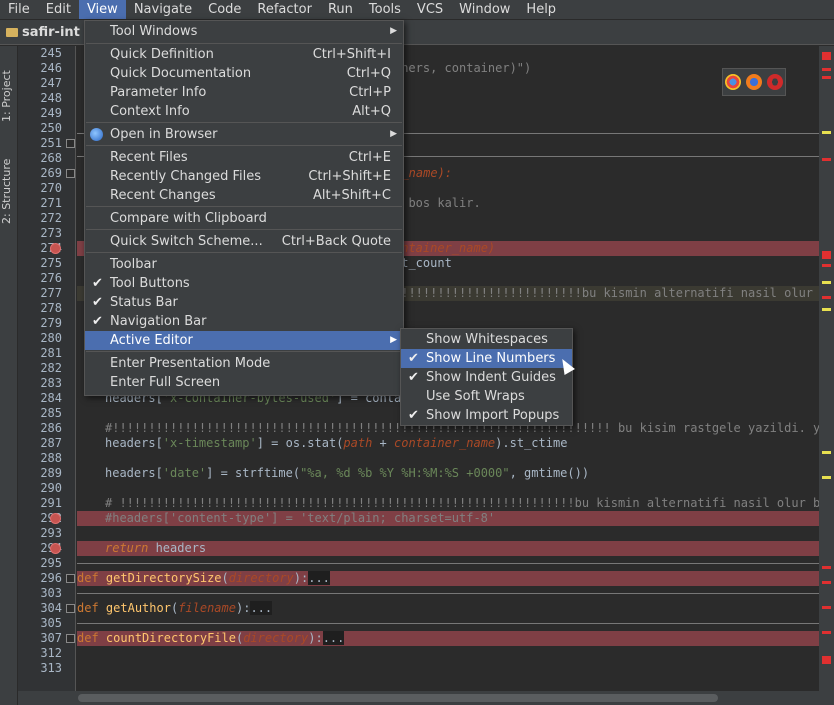 The height and width of the screenshot is (705, 834). What do you see at coordinates (40, 383) in the screenshot?
I see `line-number: 283` at bounding box center [40, 383].